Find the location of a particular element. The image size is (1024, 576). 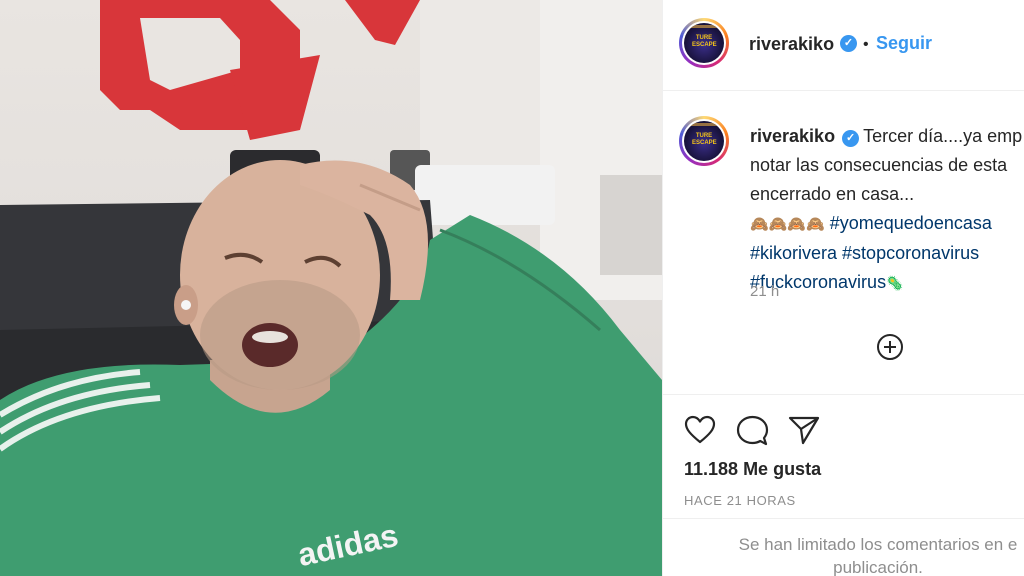

caption-text-2: notar las consecuencias de esta is located at coordinates (879, 165).